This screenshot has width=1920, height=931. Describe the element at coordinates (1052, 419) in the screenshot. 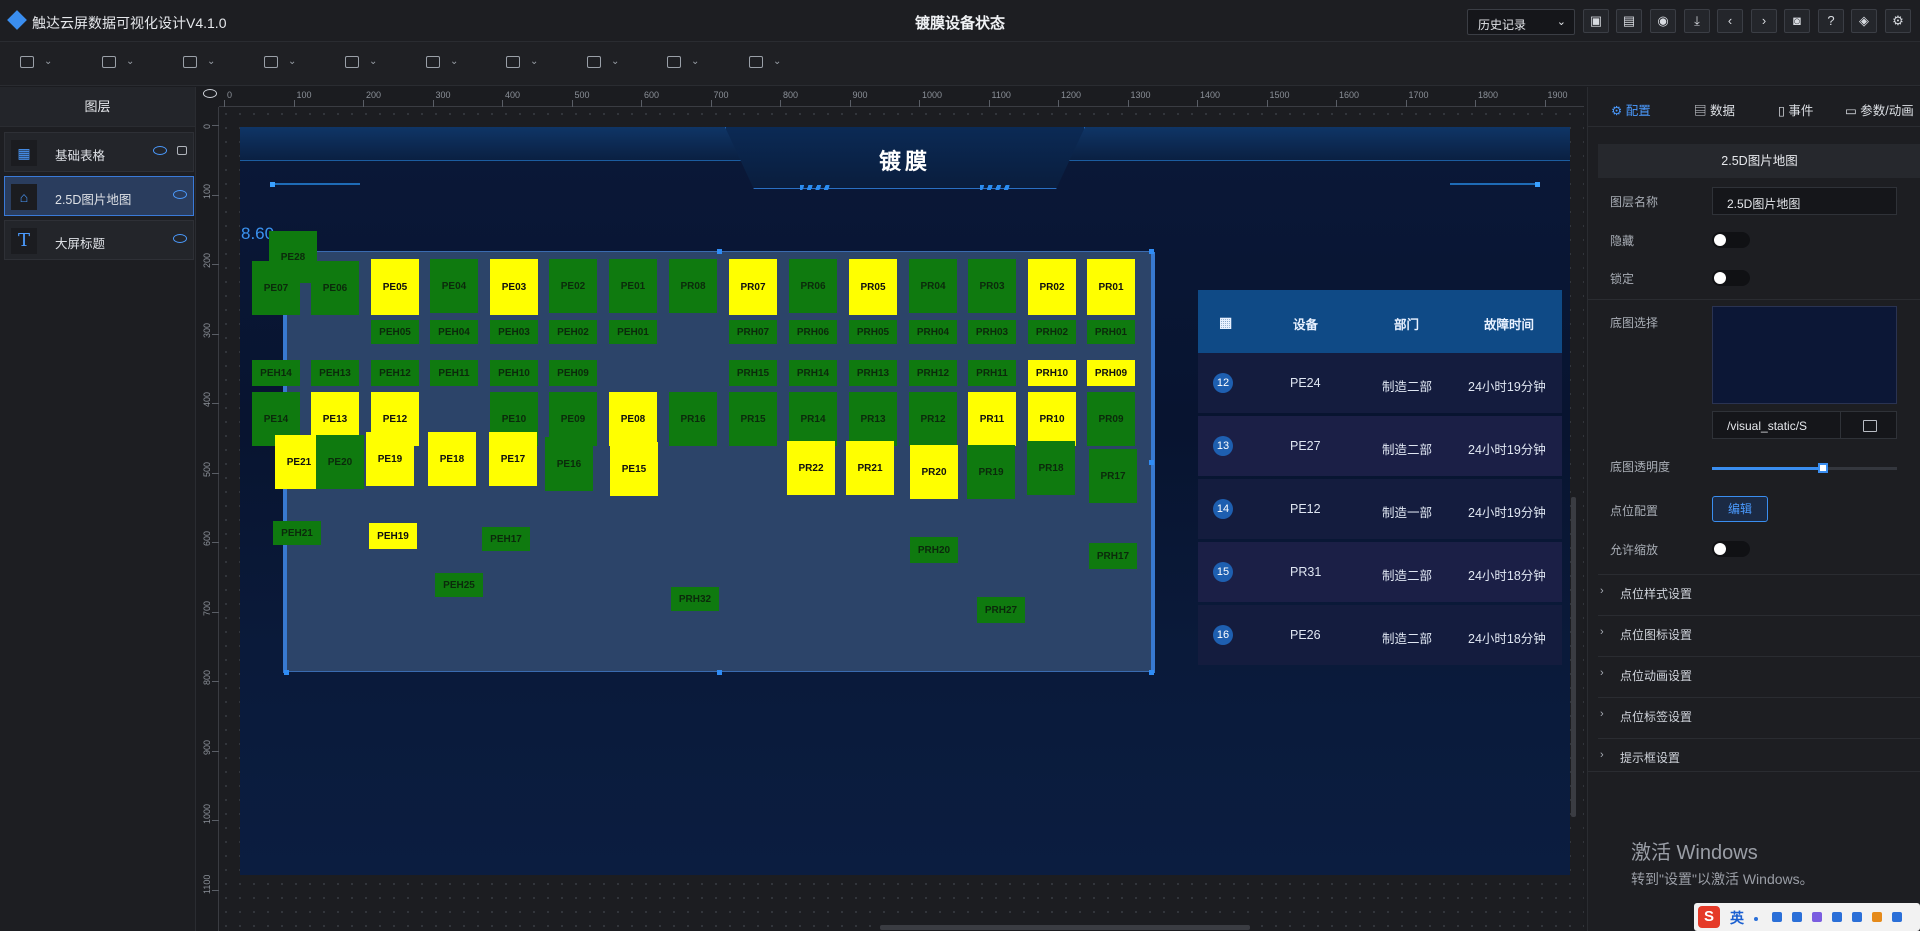

I see `map-point-pr10: PR10` at that location.